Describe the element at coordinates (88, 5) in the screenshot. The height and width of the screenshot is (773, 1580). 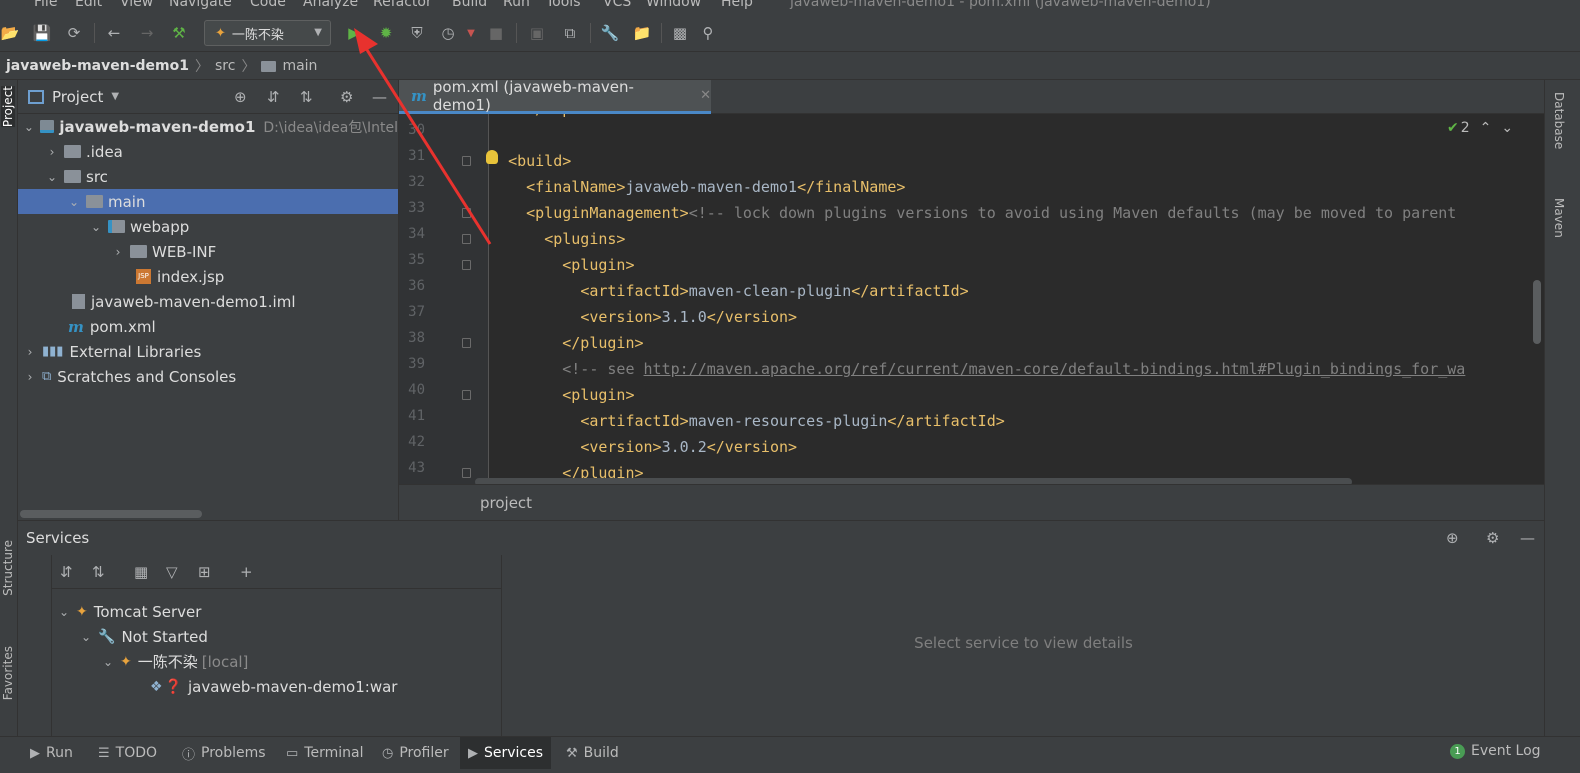
I see `menu-edit: Edit` at that location.